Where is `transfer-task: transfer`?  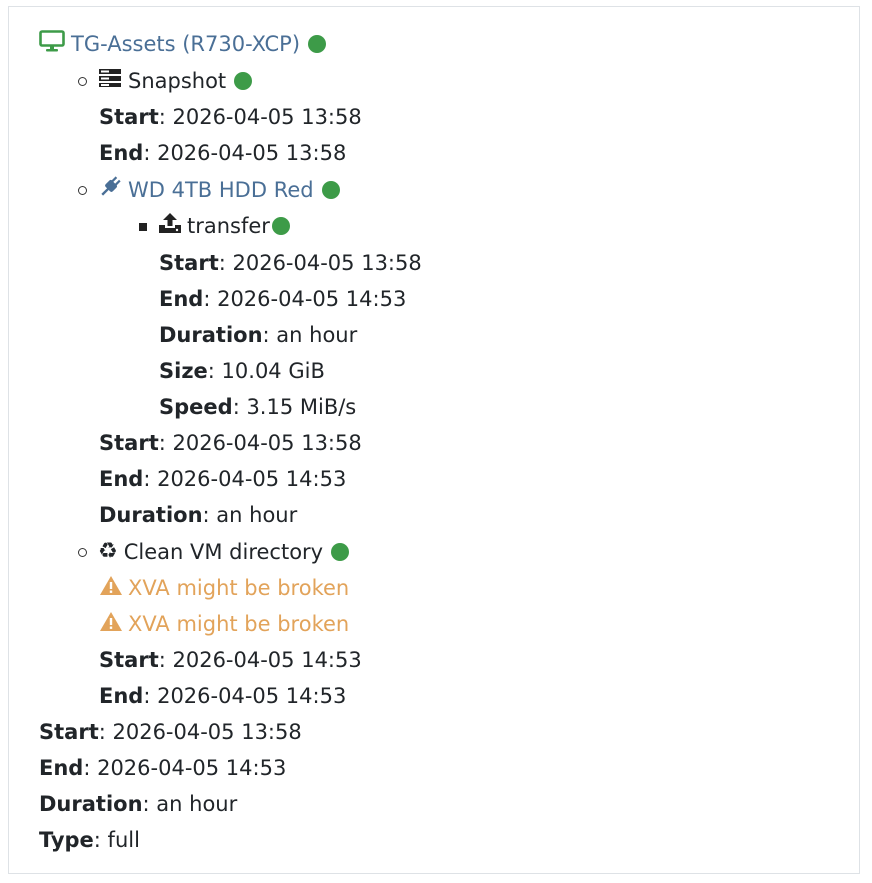
transfer-task: transfer is located at coordinates (224, 226).